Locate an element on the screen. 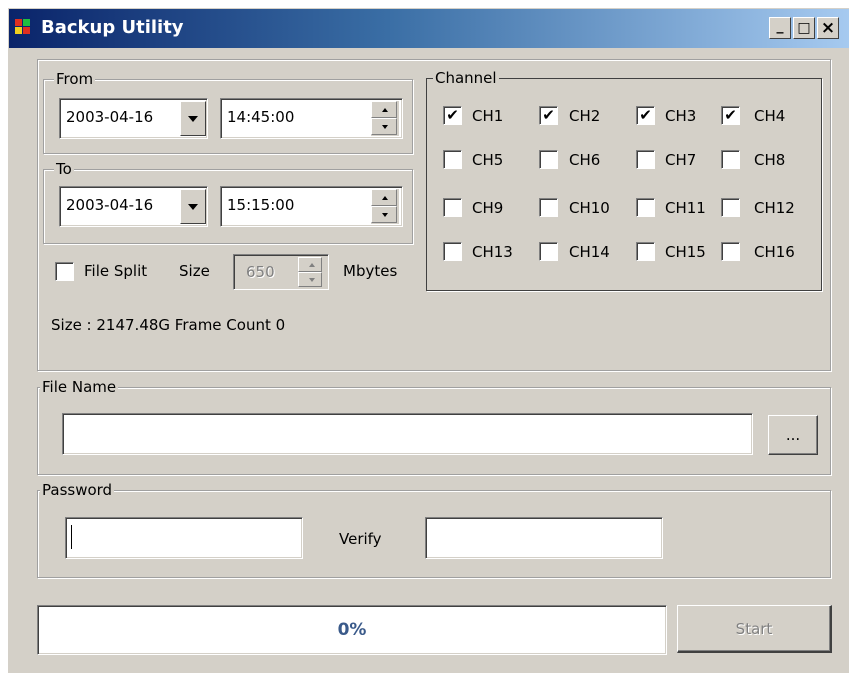  to-time-up-button is located at coordinates (384, 197).